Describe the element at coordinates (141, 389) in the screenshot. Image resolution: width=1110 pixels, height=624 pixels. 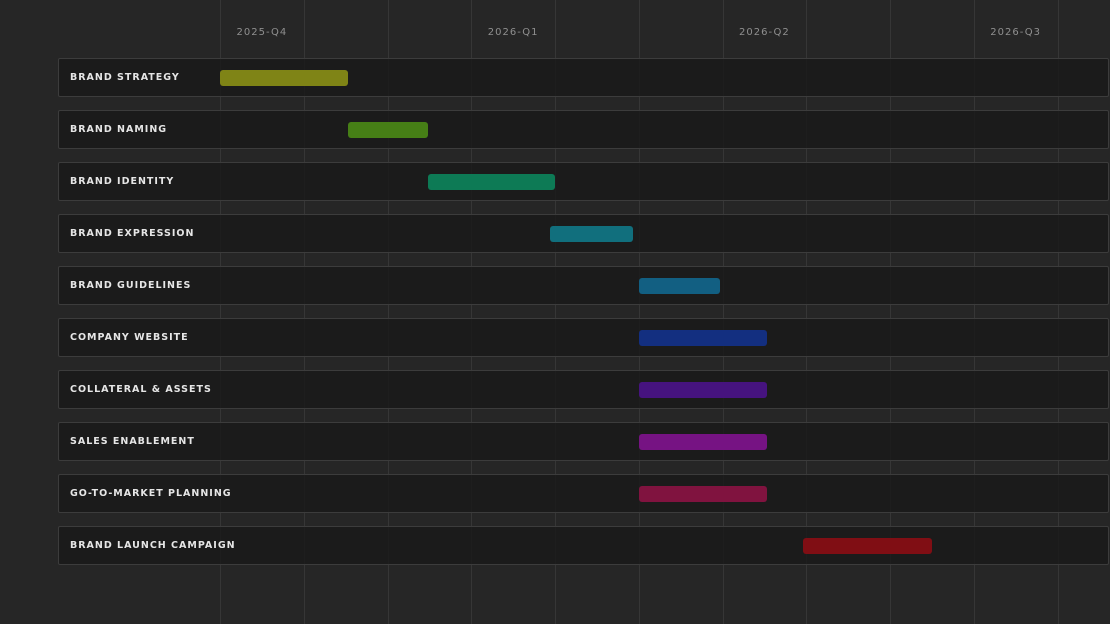
I see `task-label: COLLATERAL & ASSETS` at that location.